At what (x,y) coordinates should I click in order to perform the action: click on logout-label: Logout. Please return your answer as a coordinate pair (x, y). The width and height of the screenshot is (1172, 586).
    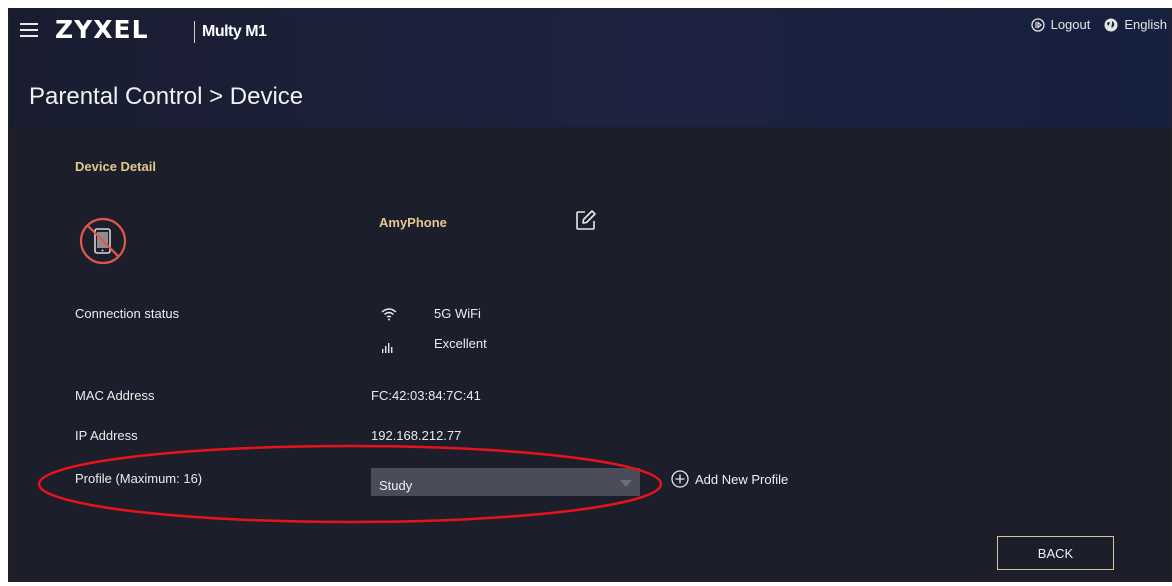
    Looking at the image, I should click on (1070, 24).